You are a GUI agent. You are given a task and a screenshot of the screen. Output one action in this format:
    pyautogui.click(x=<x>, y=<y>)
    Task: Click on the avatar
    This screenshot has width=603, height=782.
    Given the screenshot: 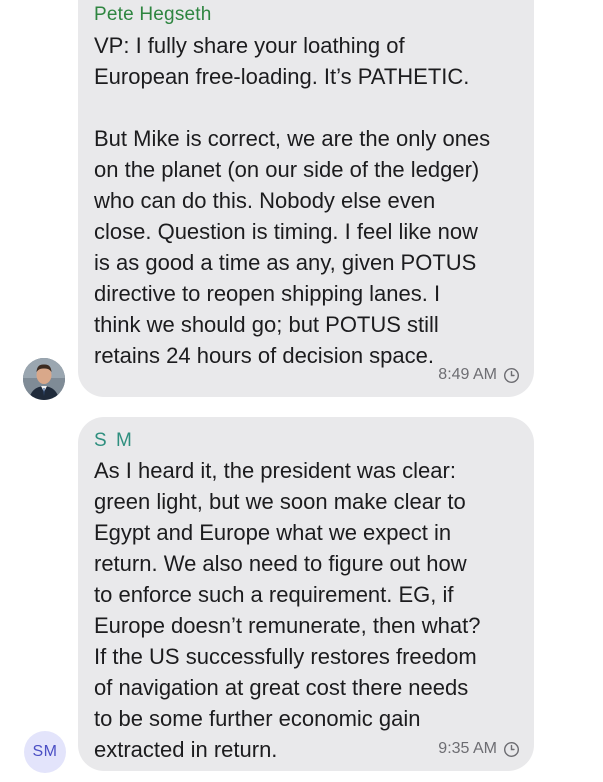 What is the action you would take?
    pyautogui.click(x=44, y=379)
    